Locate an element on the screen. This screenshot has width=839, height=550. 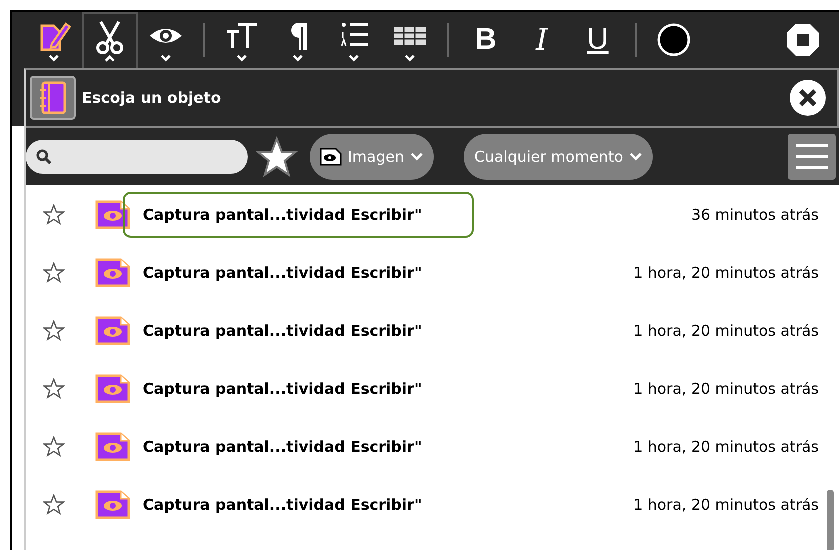
notebook-icon is located at coordinates (53, 98).